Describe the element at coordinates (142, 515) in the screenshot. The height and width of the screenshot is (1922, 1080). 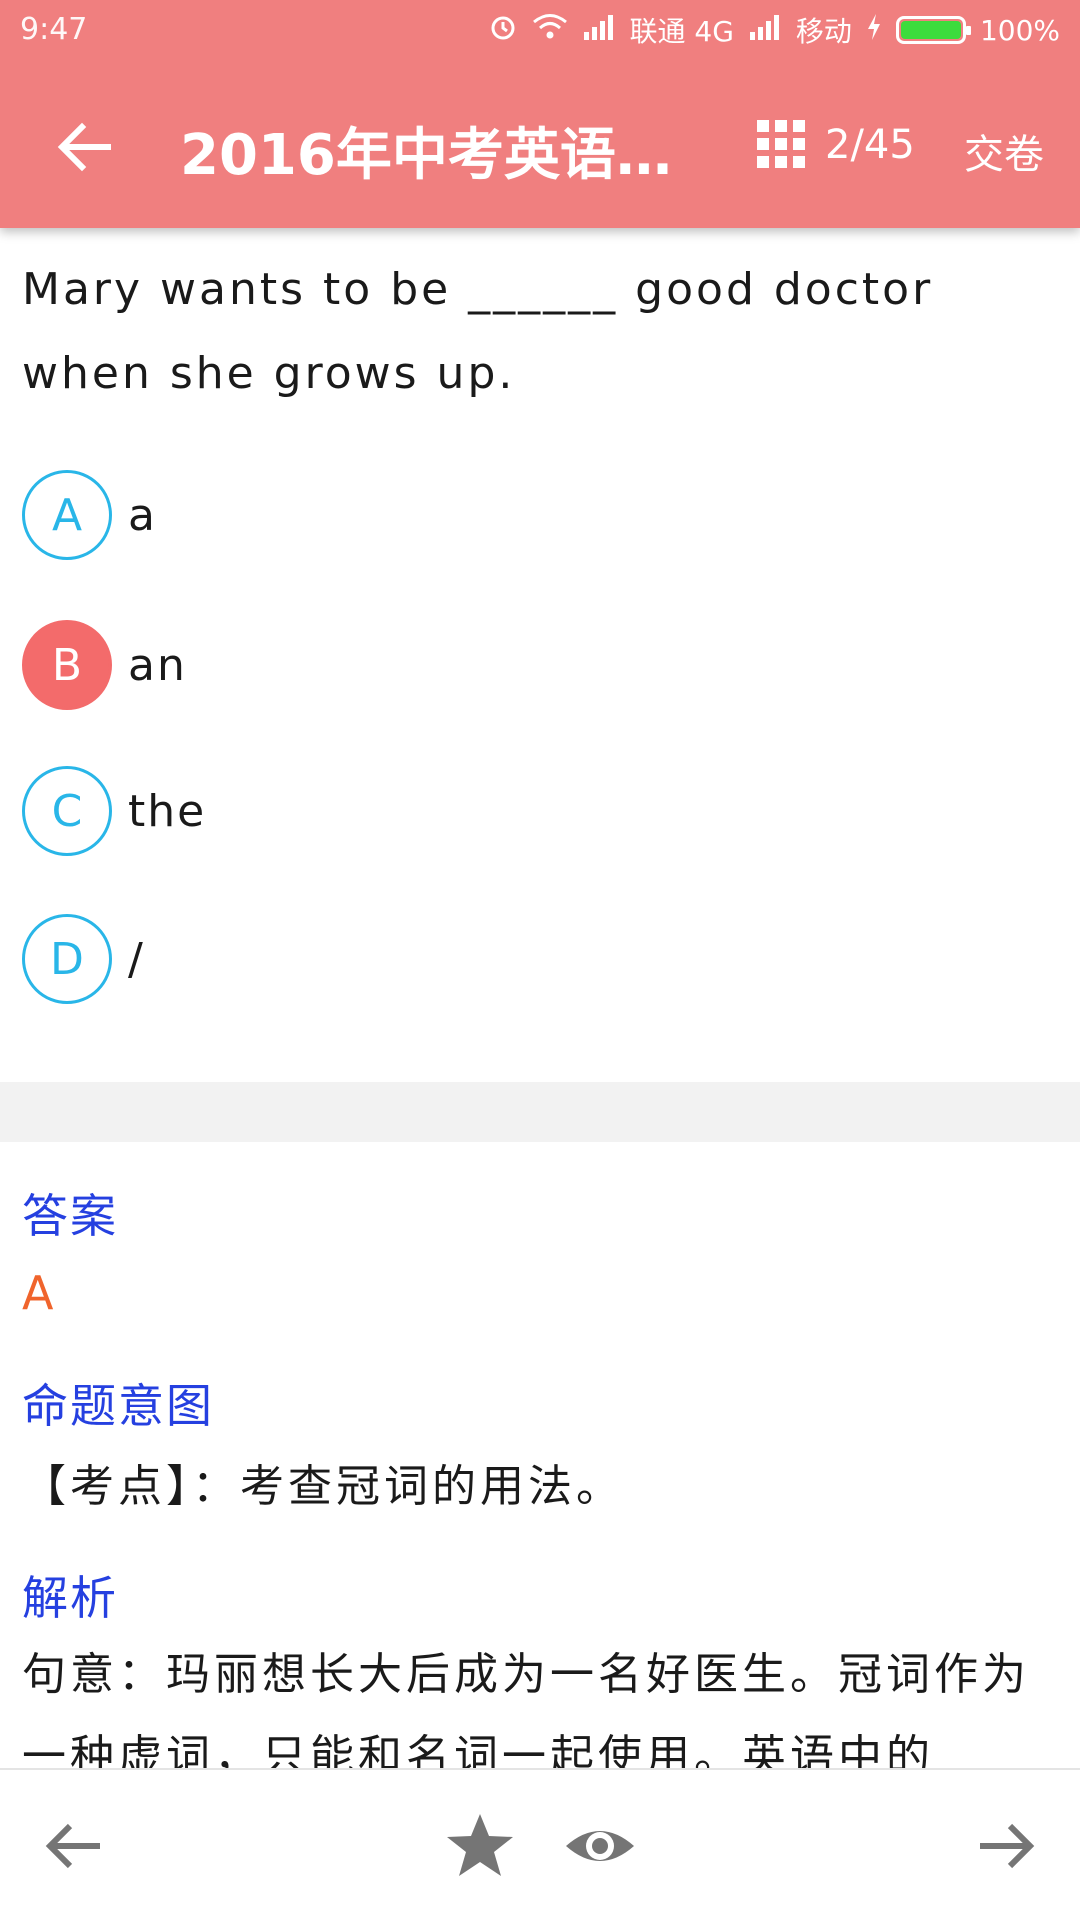
I see `option-text: a` at that location.